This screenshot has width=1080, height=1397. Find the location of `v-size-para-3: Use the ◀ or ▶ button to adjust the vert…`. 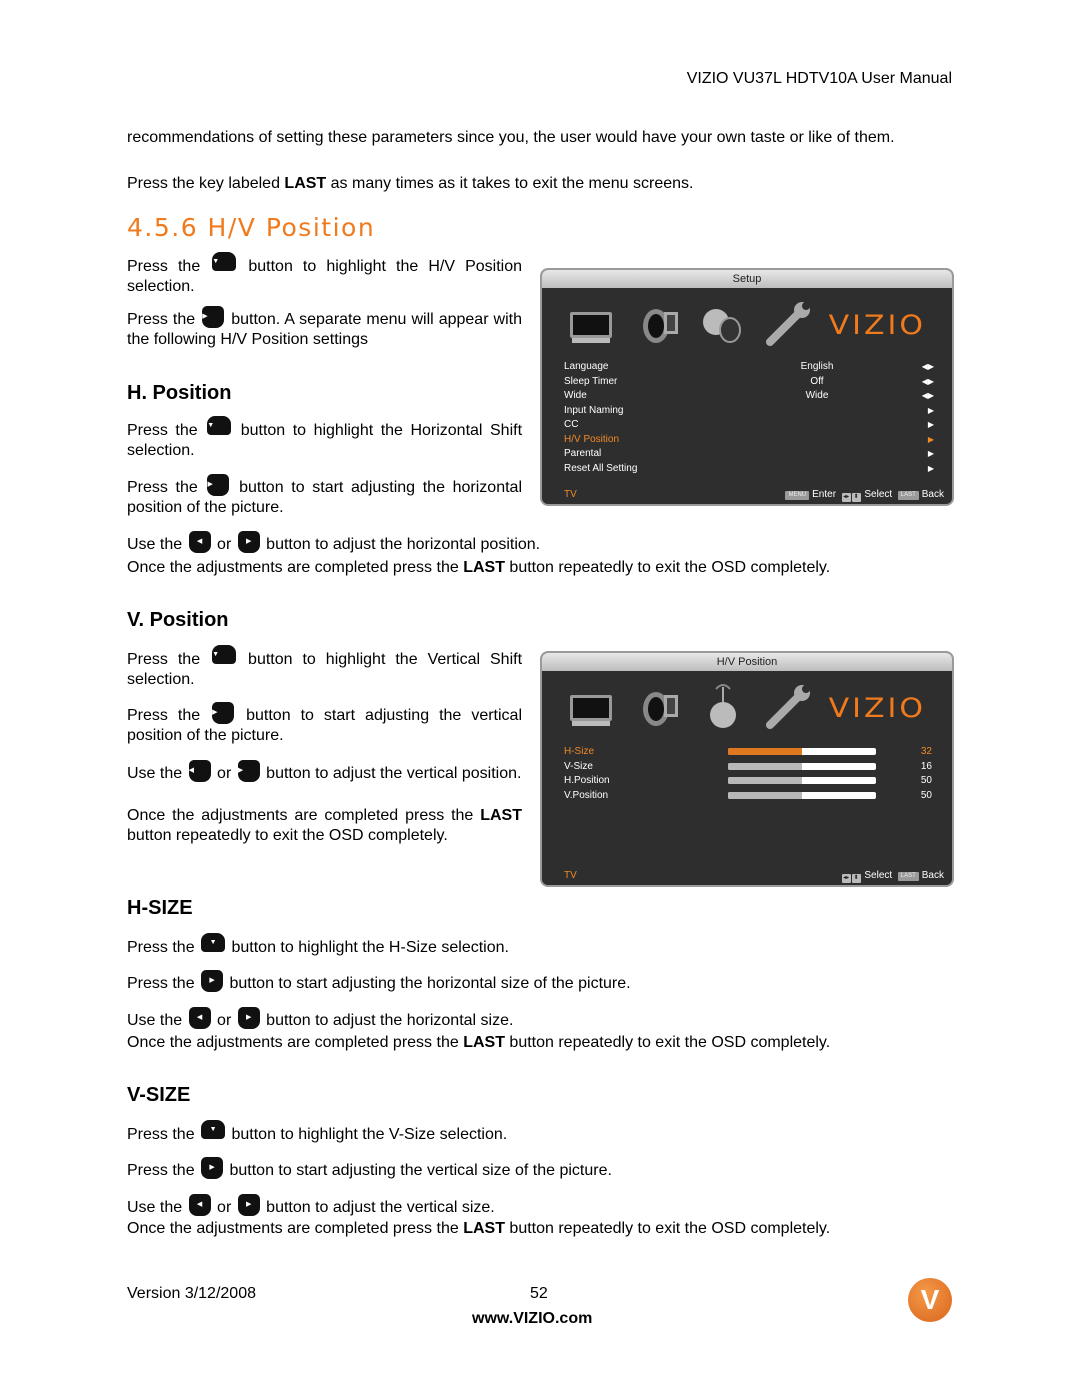

v-size-para-3: Use the ◀ or ▶ button to adjust the vert… is located at coordinates (311, 1206).